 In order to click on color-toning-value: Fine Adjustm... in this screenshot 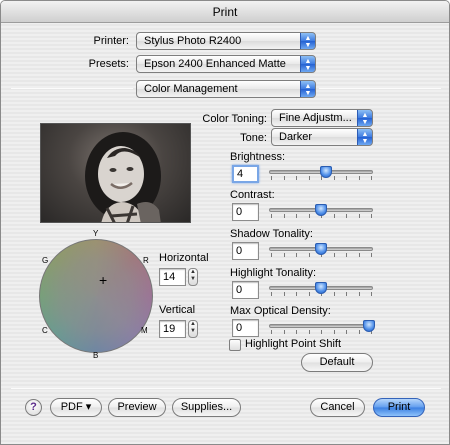, I will do `click(315, 118)`.